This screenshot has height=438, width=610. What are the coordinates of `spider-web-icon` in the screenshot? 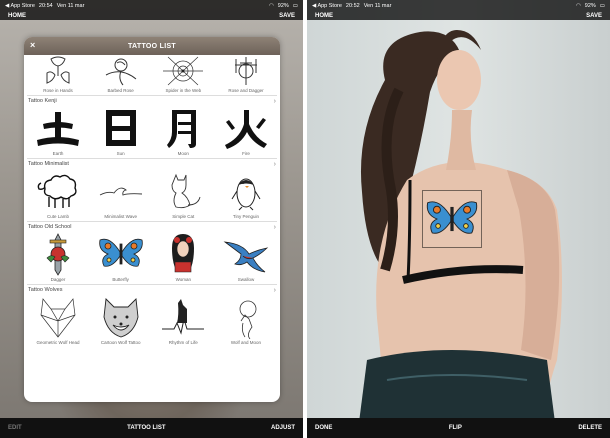 It's located at (183, 71).